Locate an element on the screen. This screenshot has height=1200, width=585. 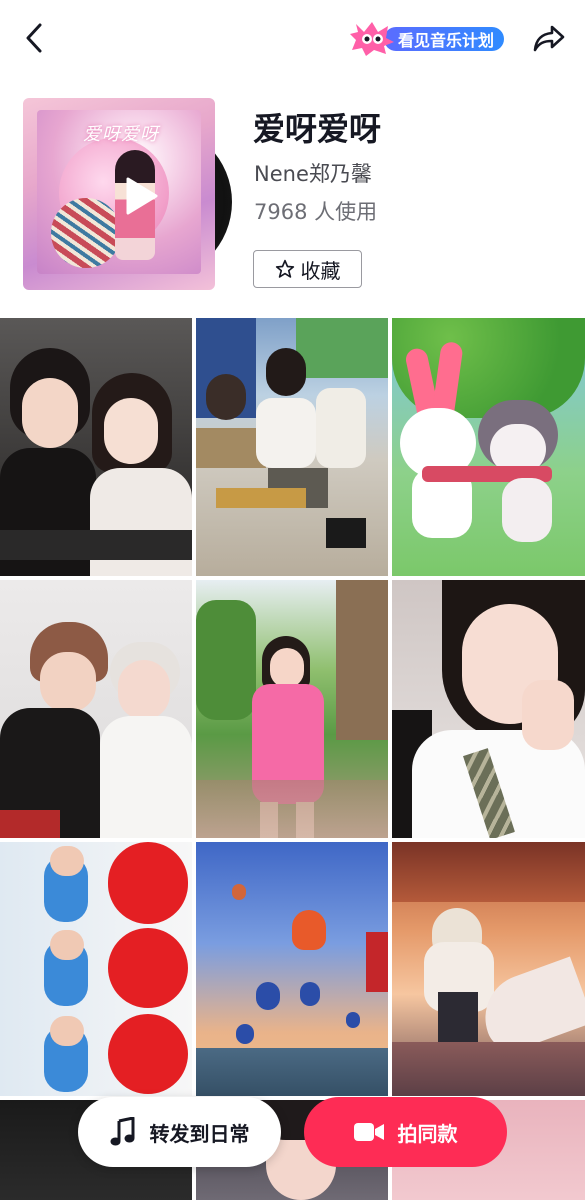
usage-count: 7968 人使用 is located at coordinates (316, 212).